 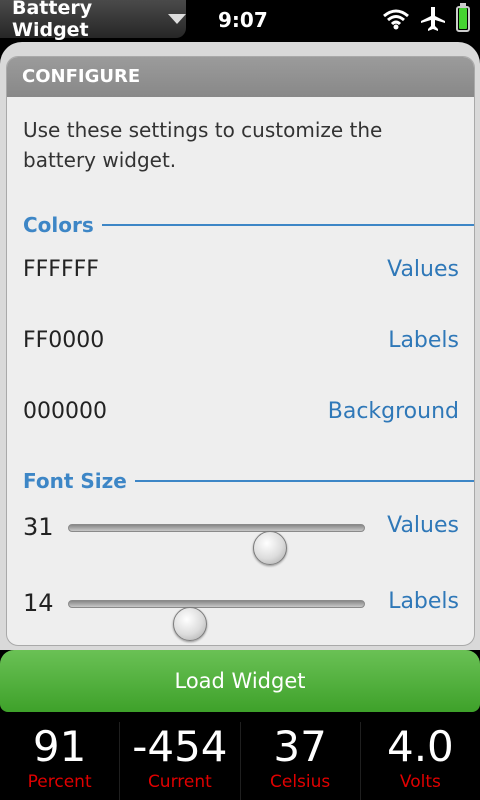 I want to click on font-size-values-label: Values, so click(x=423, y=525).